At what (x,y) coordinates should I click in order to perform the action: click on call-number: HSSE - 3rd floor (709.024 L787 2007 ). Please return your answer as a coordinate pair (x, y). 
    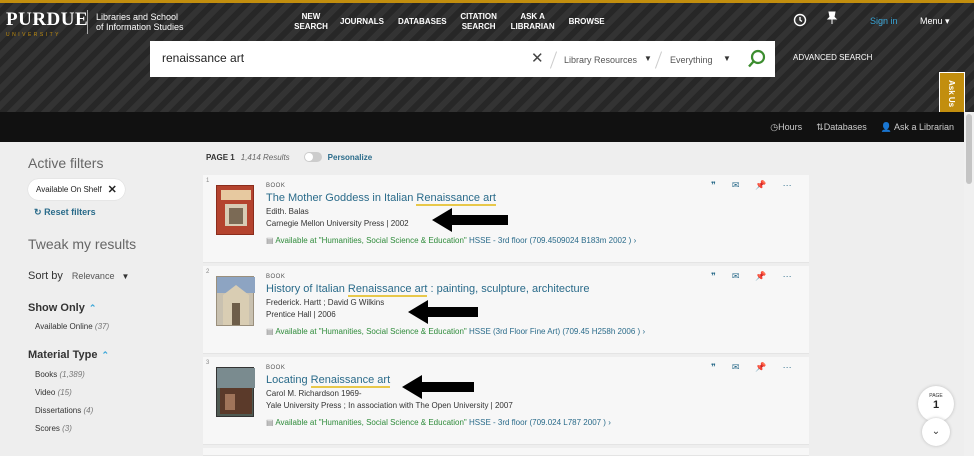
    Looking at the image, I should click on (537, 422).